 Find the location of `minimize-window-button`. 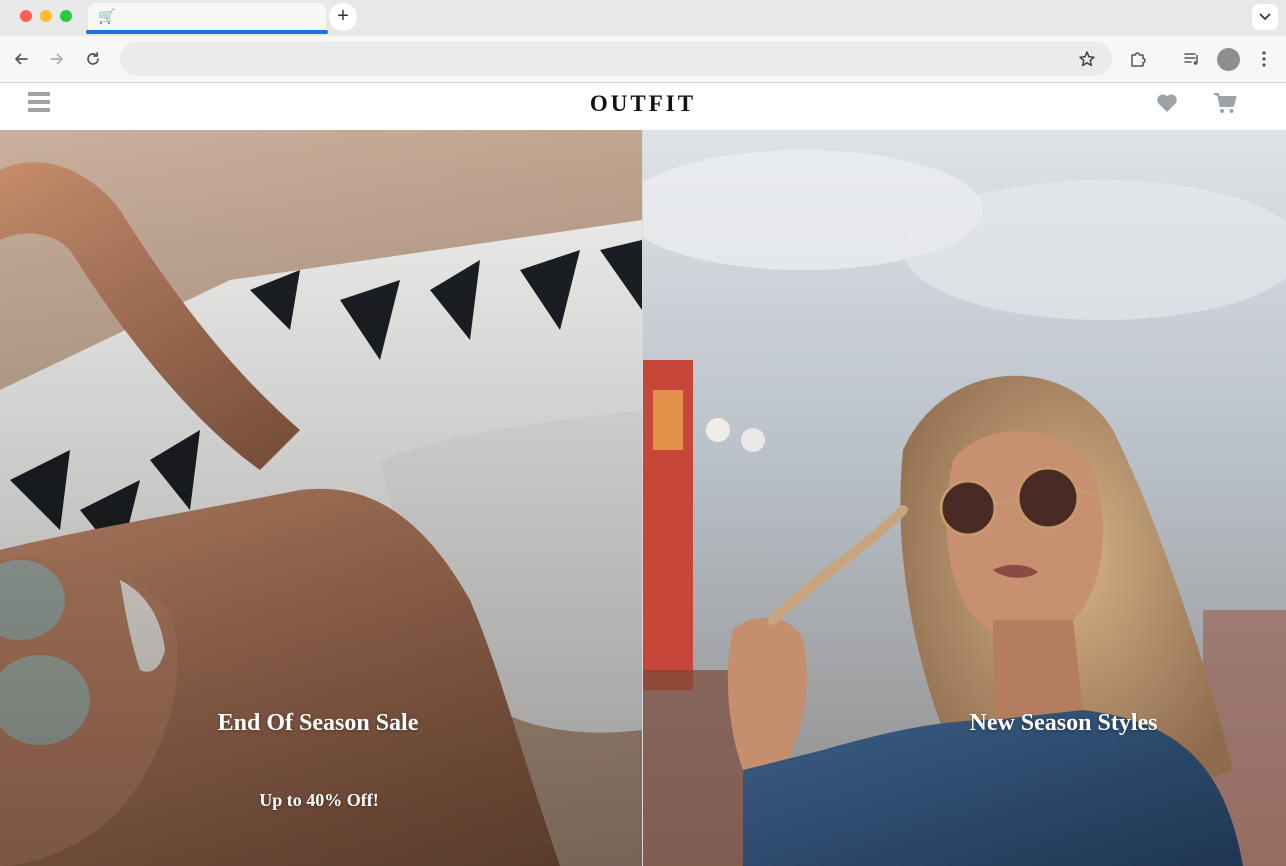

minimize-window-button is located at coordinates (46, 16).